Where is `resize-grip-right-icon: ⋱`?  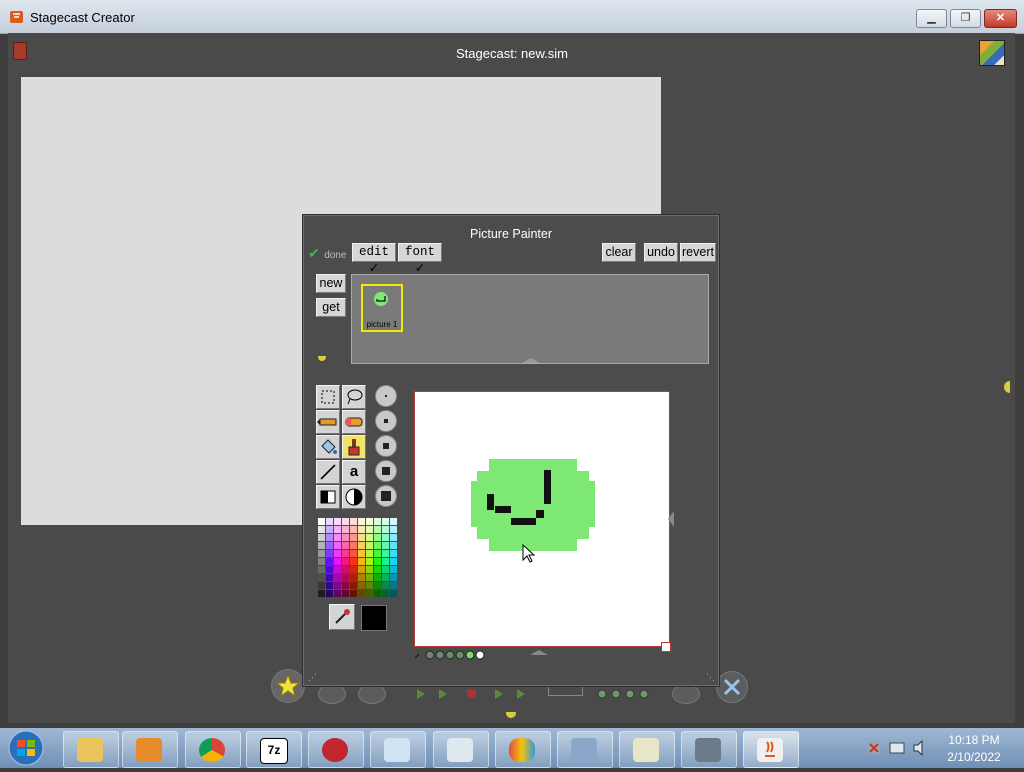 resize-grip-right-icon: ⋱ is located at coordinates (710, 677).